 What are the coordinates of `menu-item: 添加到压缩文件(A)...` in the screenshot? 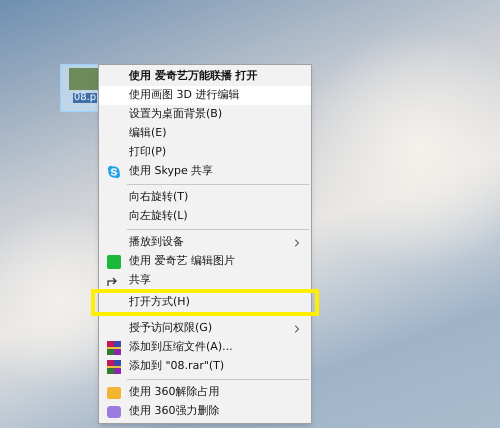 It's located at (205, 347).